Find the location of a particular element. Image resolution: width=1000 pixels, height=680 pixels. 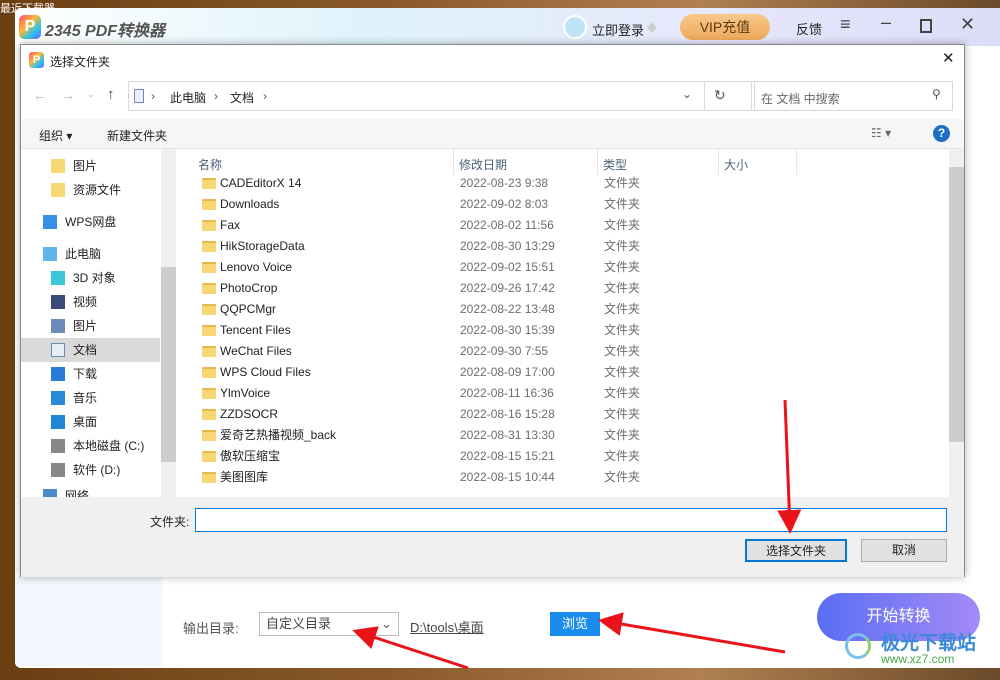

arrow-to-select-button is located at coordinates (789, 466).